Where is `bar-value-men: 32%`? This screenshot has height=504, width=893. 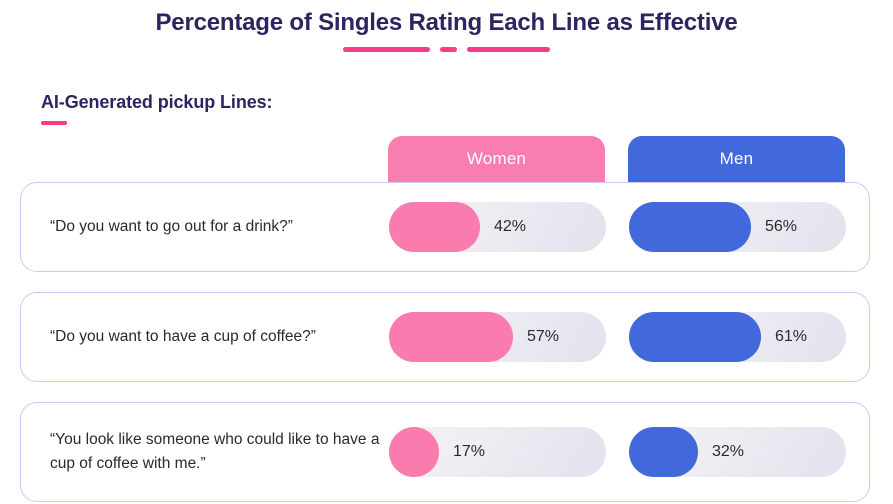
bar-value-men: 32% is located at coordinates (728, 451).